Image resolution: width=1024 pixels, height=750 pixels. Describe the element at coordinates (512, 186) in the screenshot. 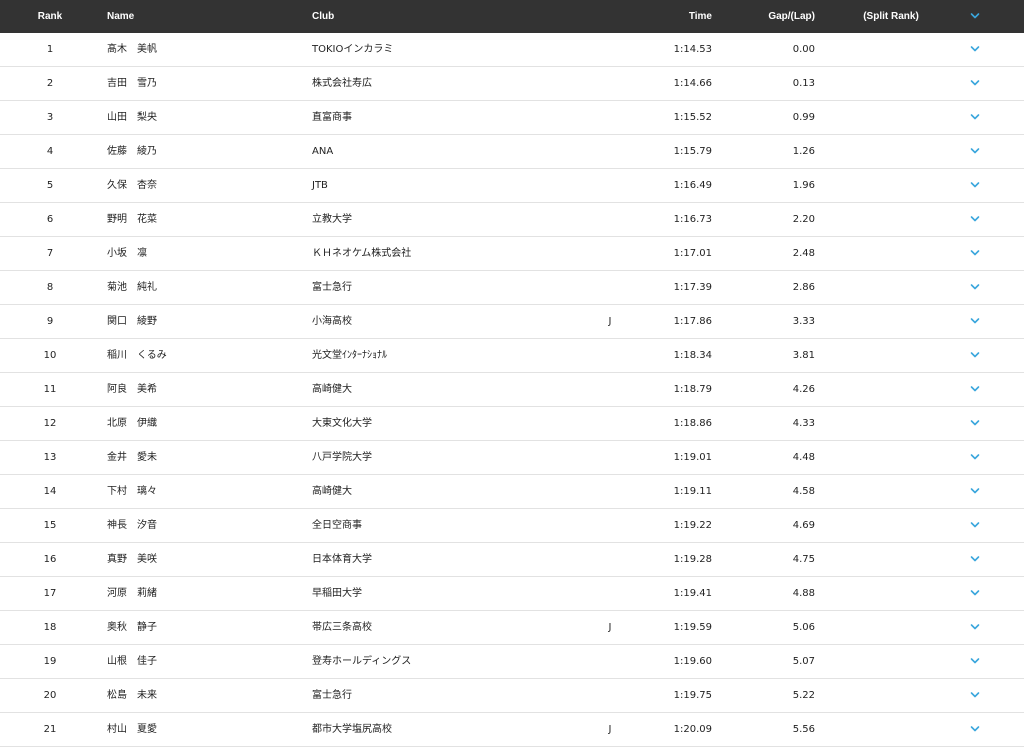

I see `table-row: 5 久保 杏奈 JTB 1:16.49 1.96` at that location.